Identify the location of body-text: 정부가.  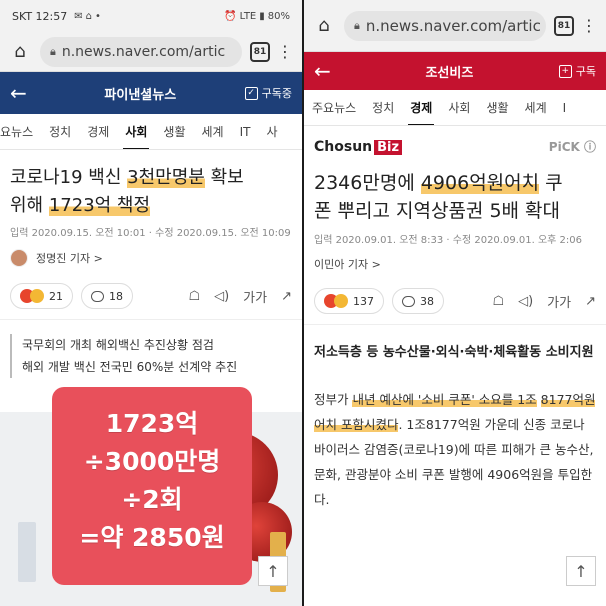
(333, 399).